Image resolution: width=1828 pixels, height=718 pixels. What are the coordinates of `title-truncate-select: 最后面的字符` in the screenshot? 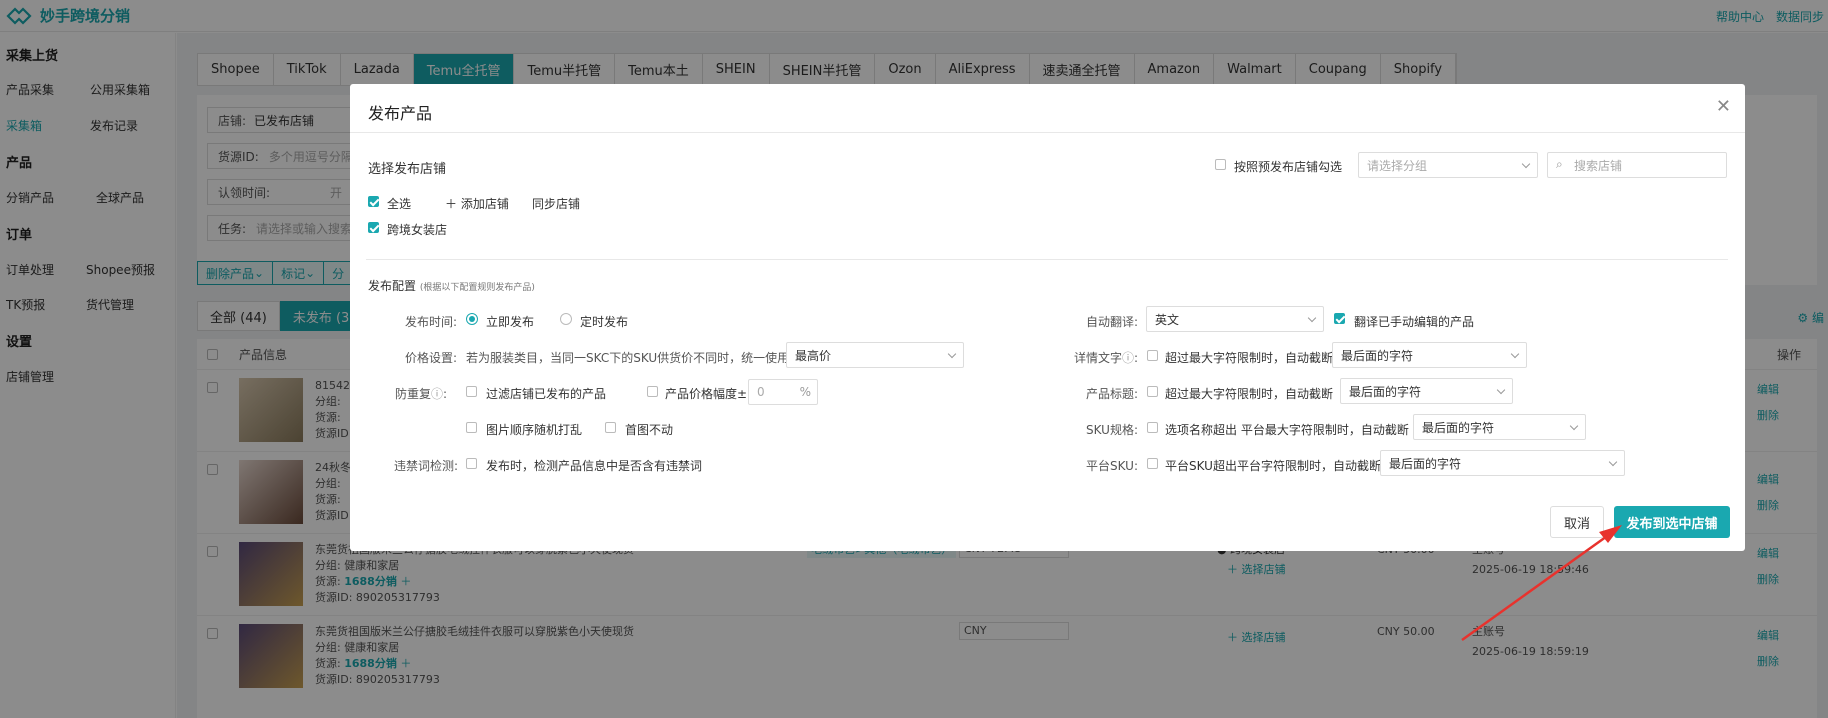 It's located at (1426, 391).